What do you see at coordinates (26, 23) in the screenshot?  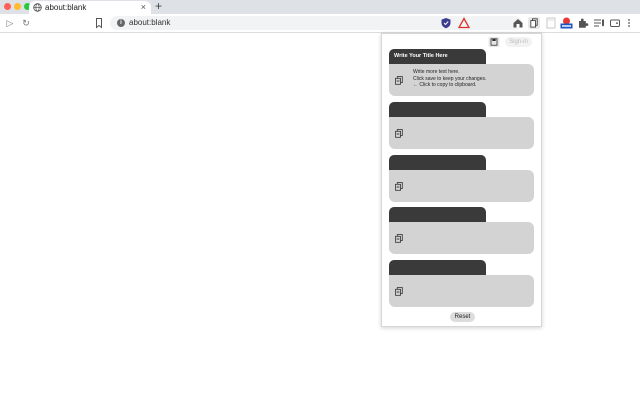 I see `reload-button: ↻` at bounding box center [26, 23].